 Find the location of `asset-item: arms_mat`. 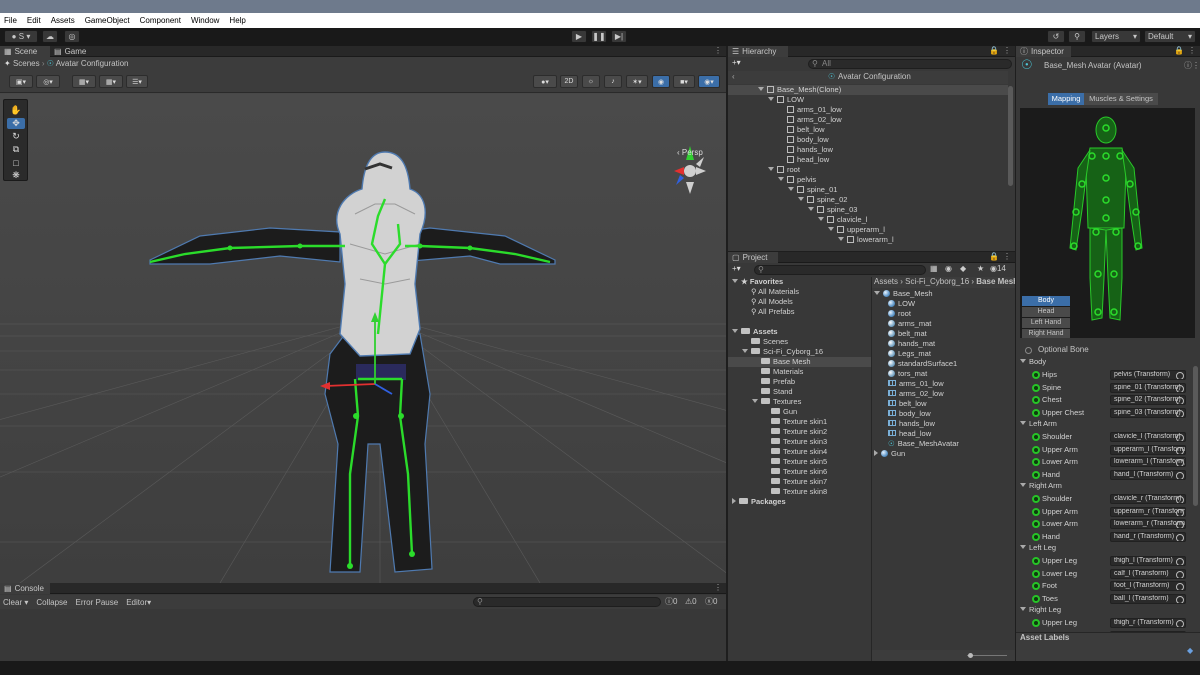

asset-item: arms_mat is located at coordinates (901, 324).